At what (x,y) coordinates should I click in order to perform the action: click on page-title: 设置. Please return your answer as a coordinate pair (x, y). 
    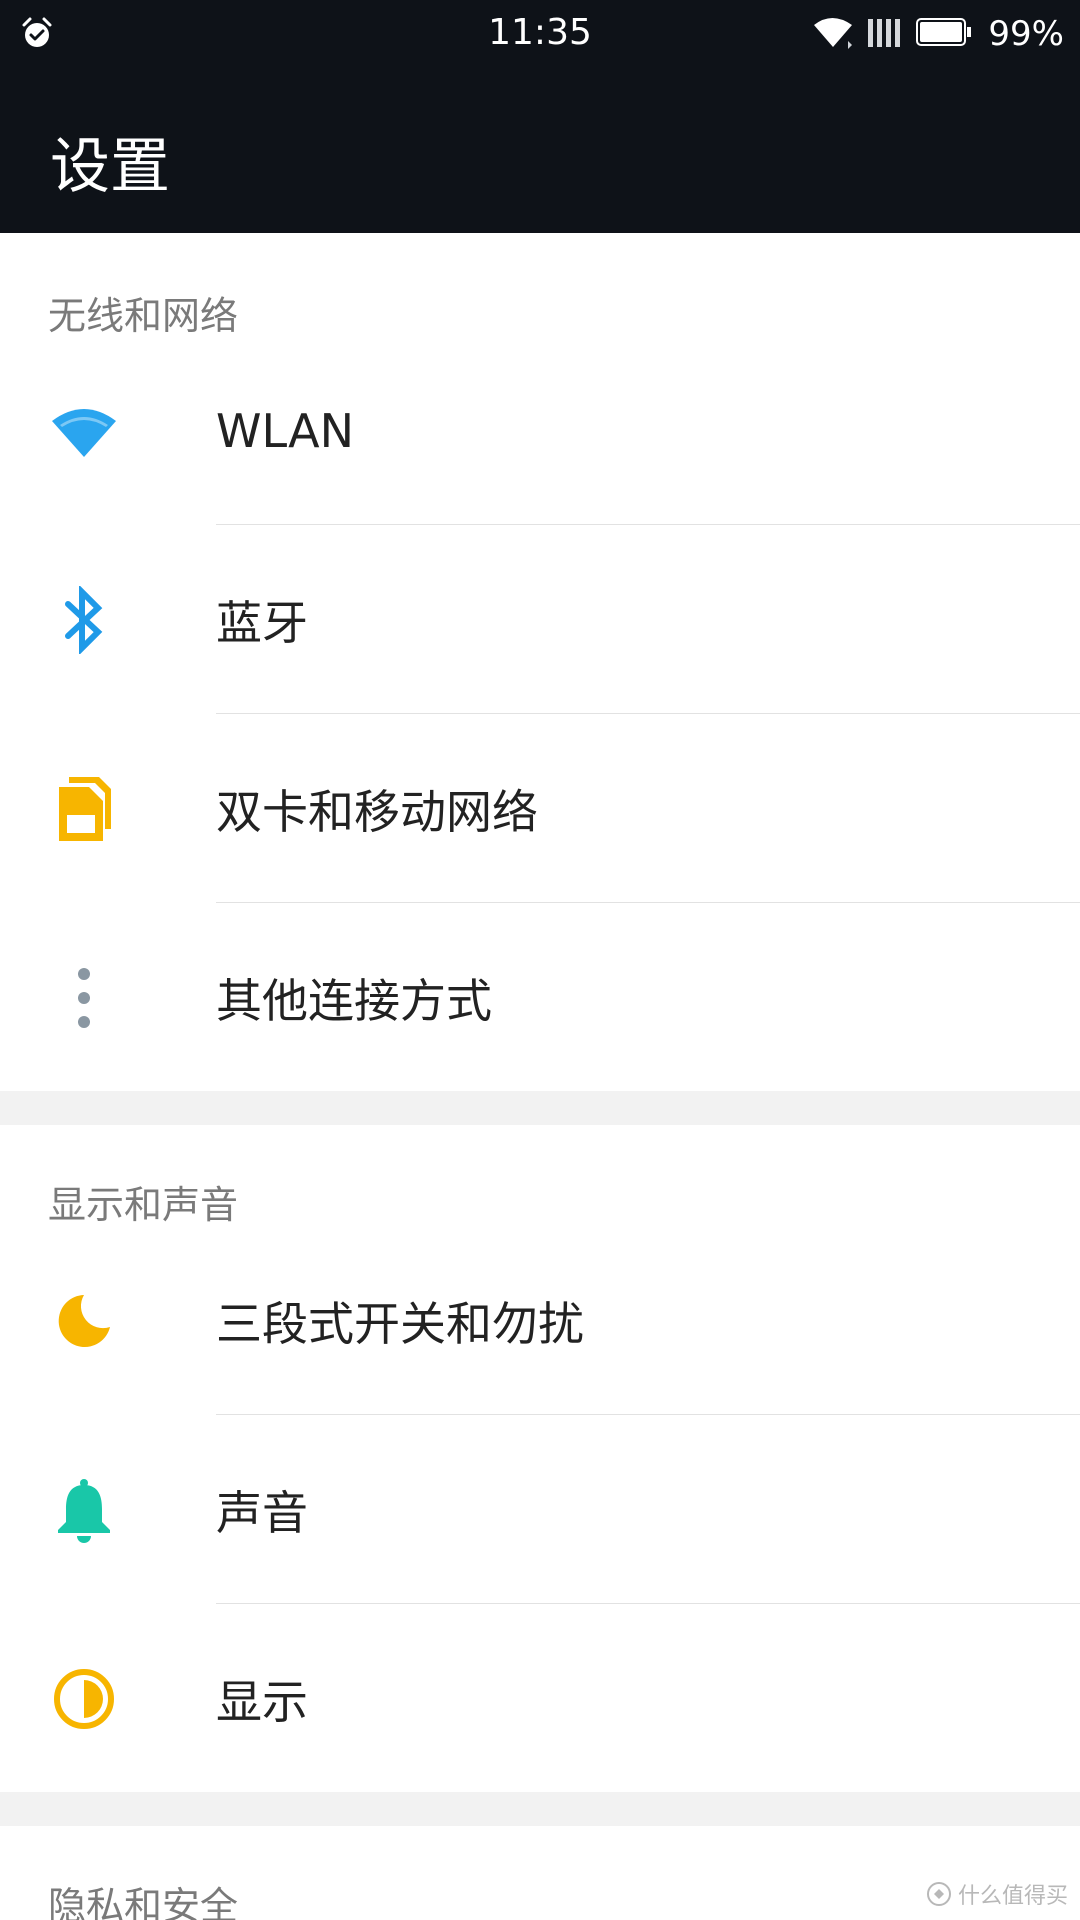
    Looking at the image, I should click on (110, 167).